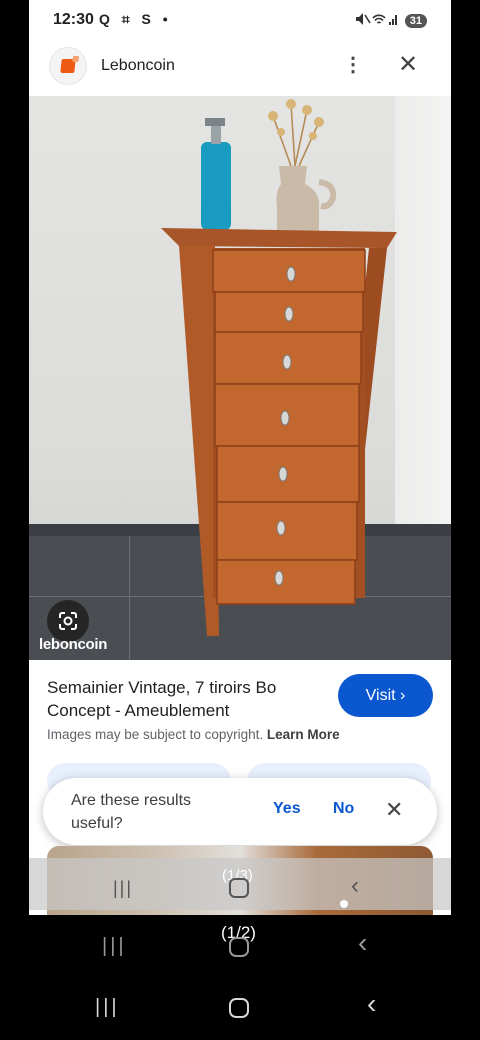  I want to click on back-icon: ‹, so click(362, 943).